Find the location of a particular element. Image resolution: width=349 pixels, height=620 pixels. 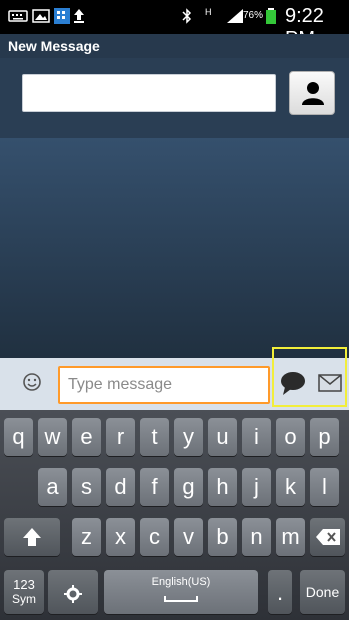

key-label: p is located at coordinates (324, 436).